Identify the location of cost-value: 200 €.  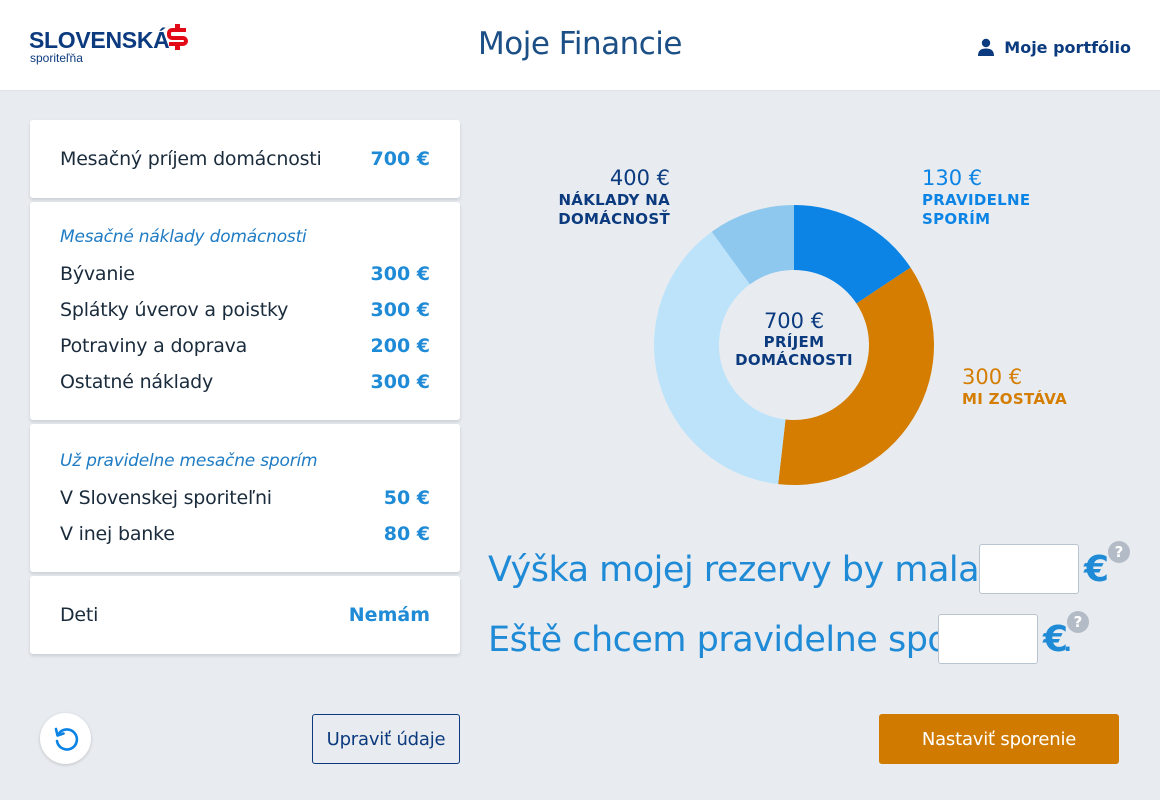
(400, 346).